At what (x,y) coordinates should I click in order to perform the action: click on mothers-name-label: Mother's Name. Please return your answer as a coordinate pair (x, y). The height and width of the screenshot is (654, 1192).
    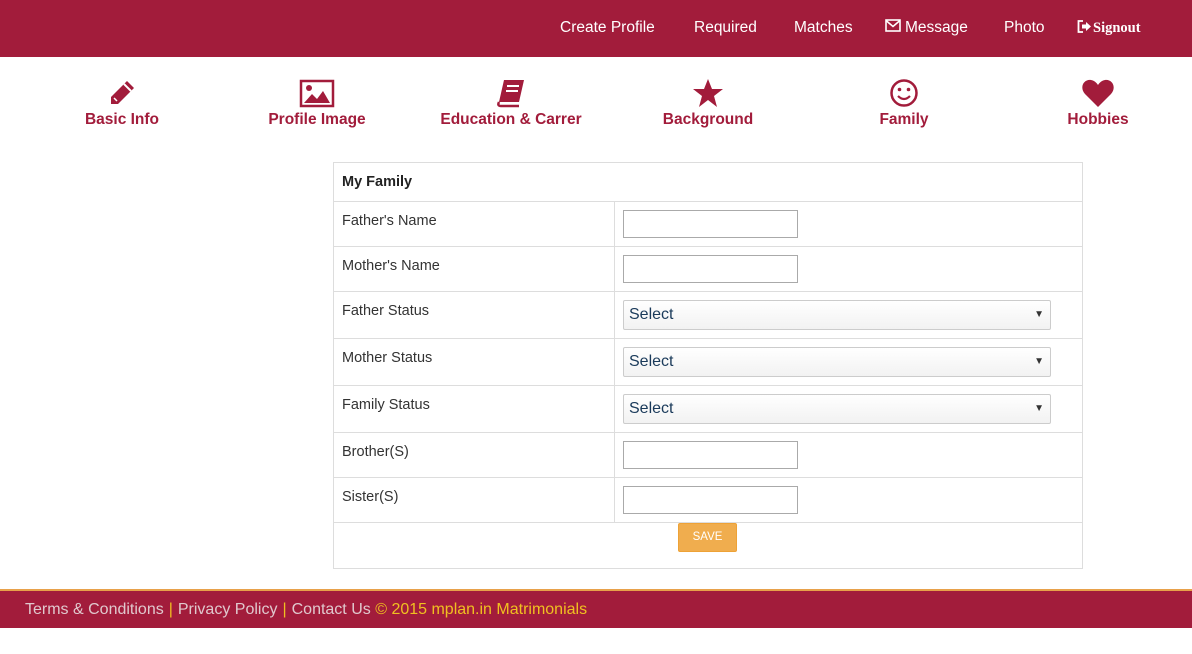
    Looking at the image, I should click on (391, 266).